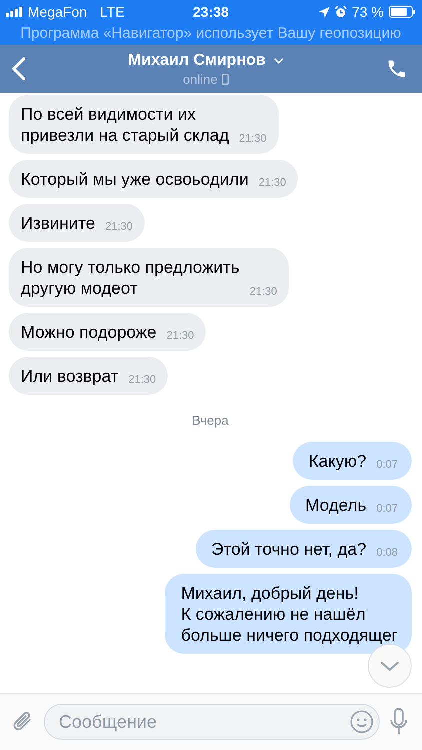 The width and height of the screenshot is (422, 750). I want to click on message-text: Который мы уже освоьодили, so click(135, 179).